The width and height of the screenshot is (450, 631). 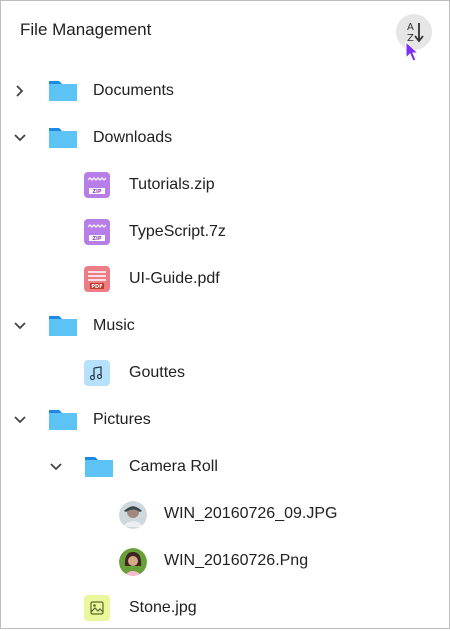 I want to click on tree-label: Pictures, so click(x=122, y=419).